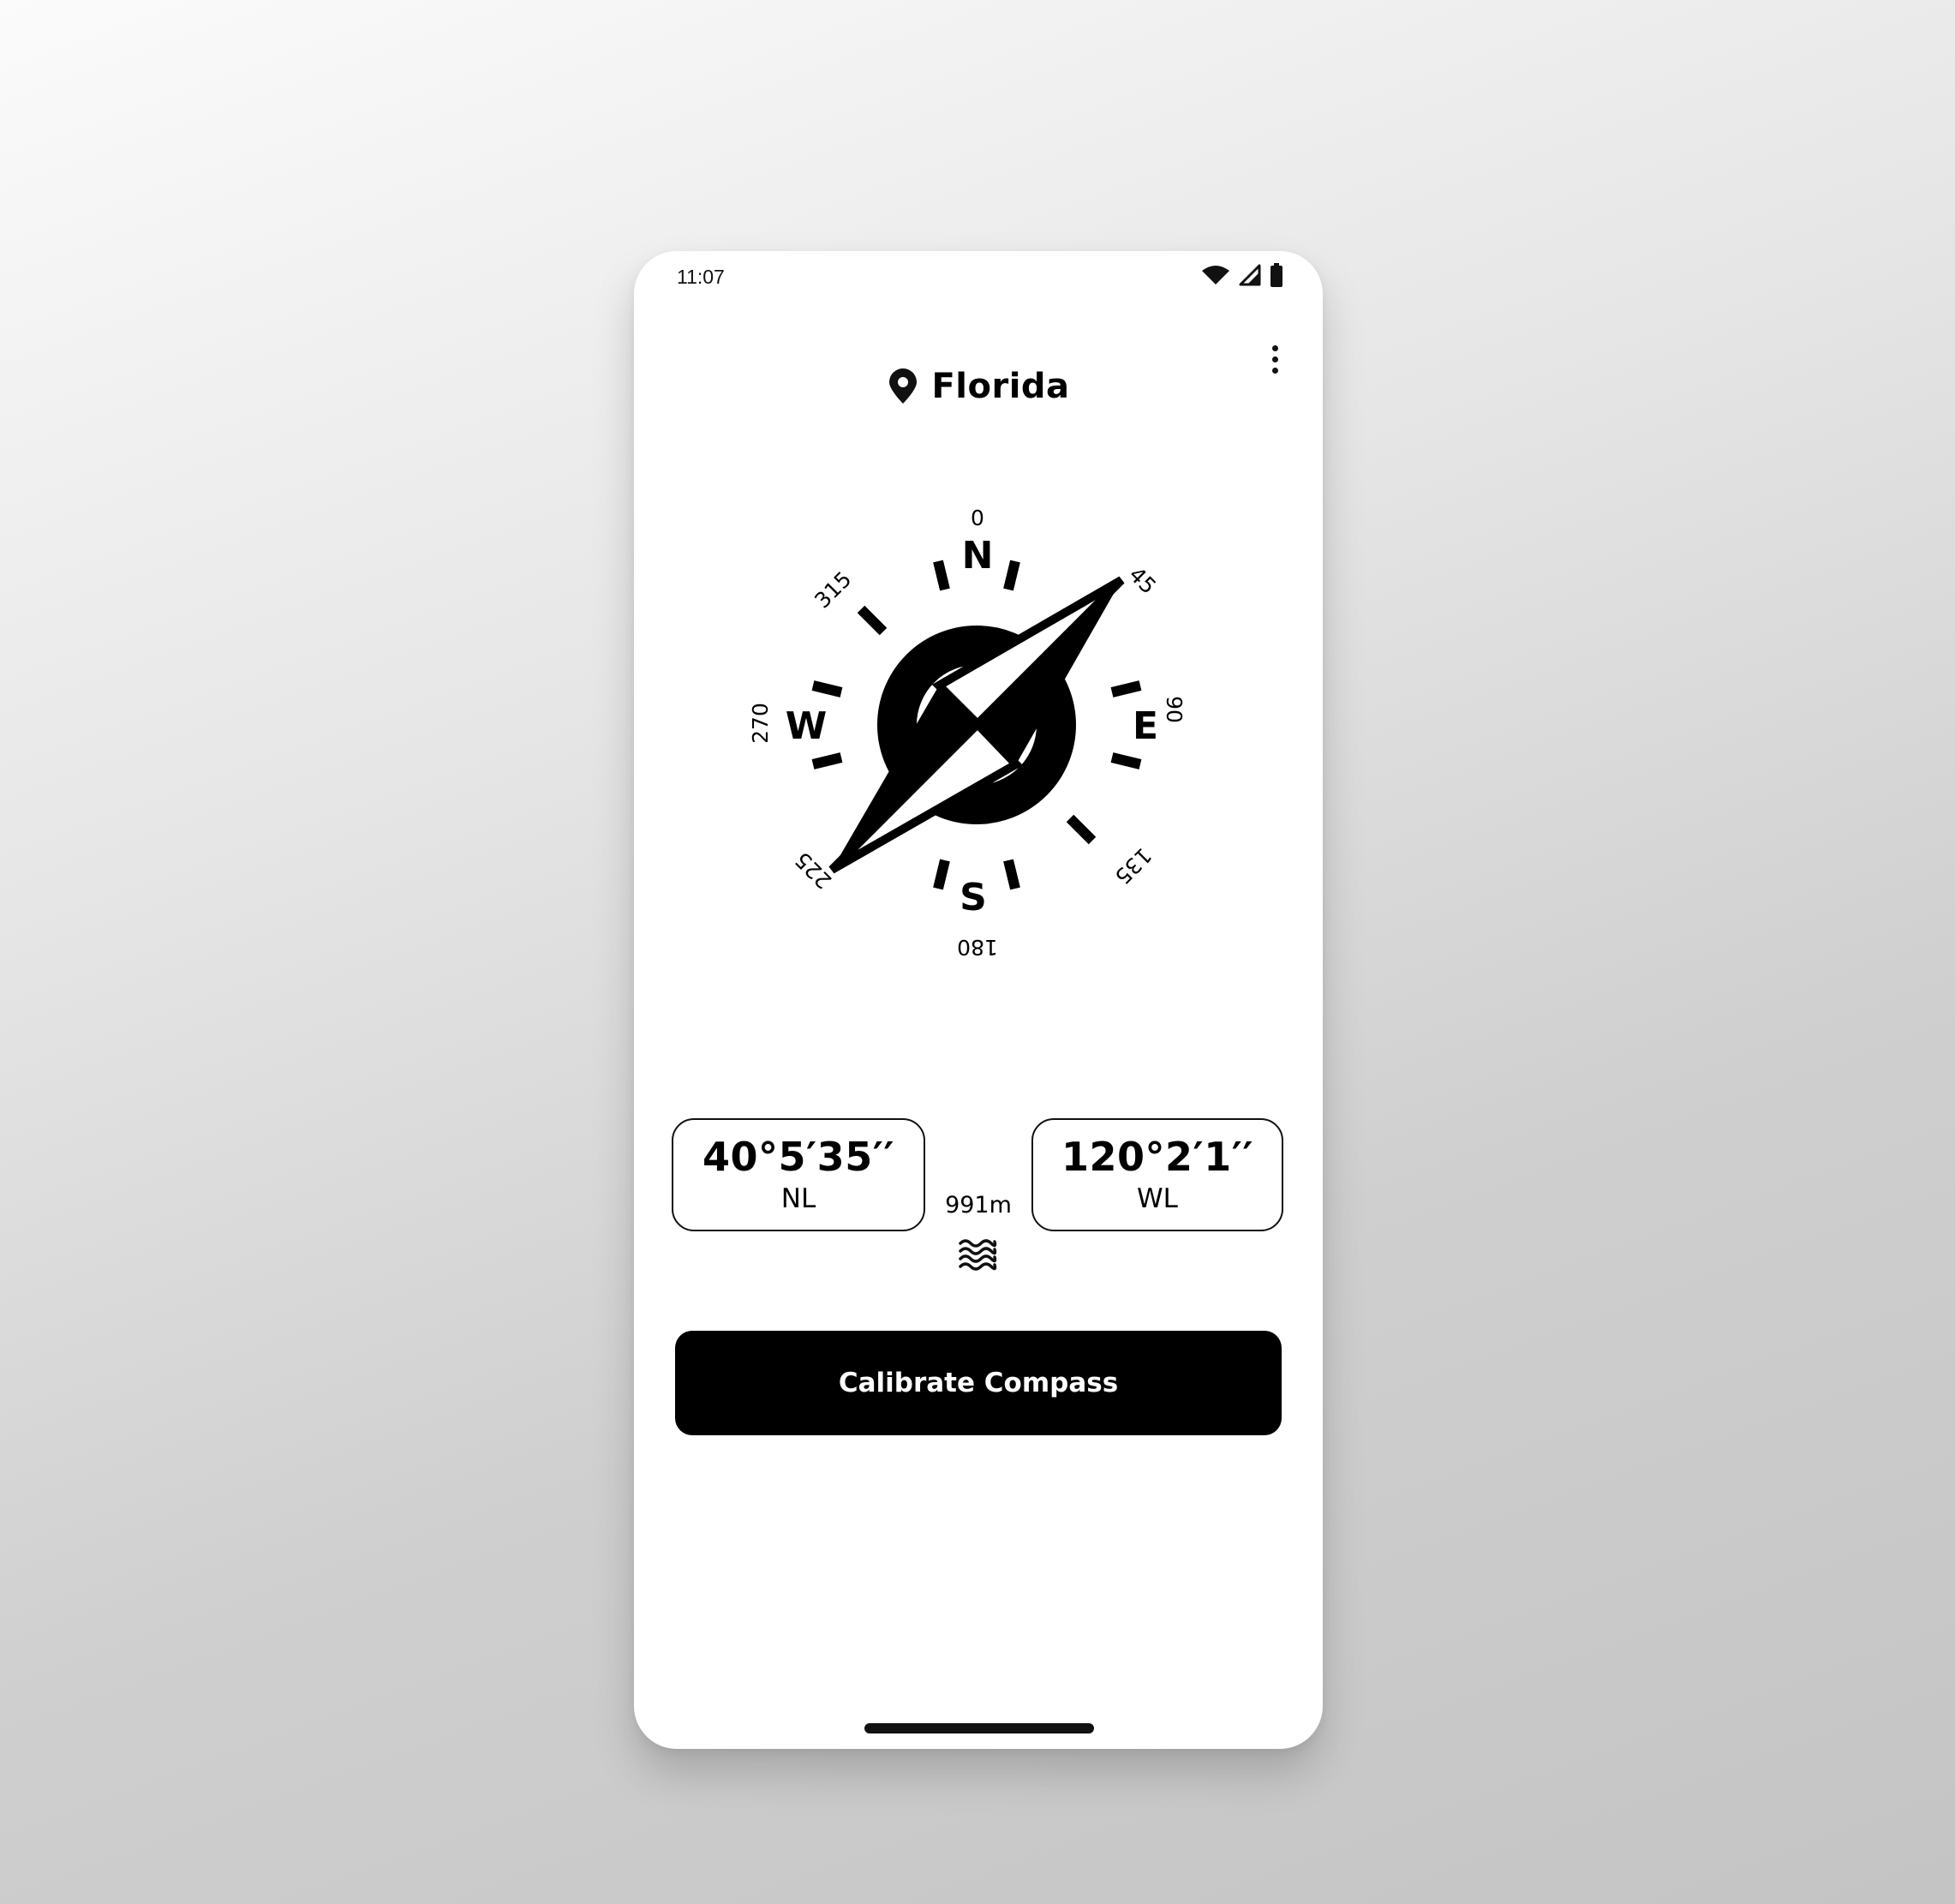 Image resolution: width=1955 pixels, height=1904 pixels. Describe the element at coordinates (807, 726) in the screenshot. I see `cardinal-west: W` at that location.